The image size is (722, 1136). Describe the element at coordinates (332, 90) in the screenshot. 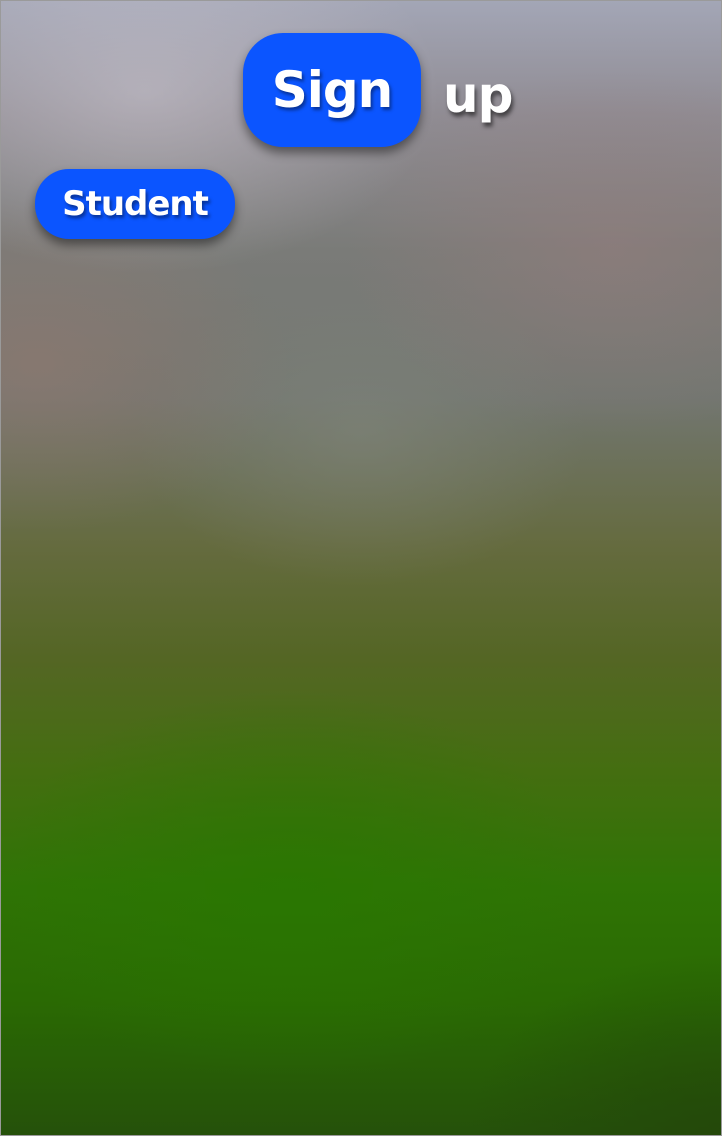

I see `sign-button: Sign` at that location.